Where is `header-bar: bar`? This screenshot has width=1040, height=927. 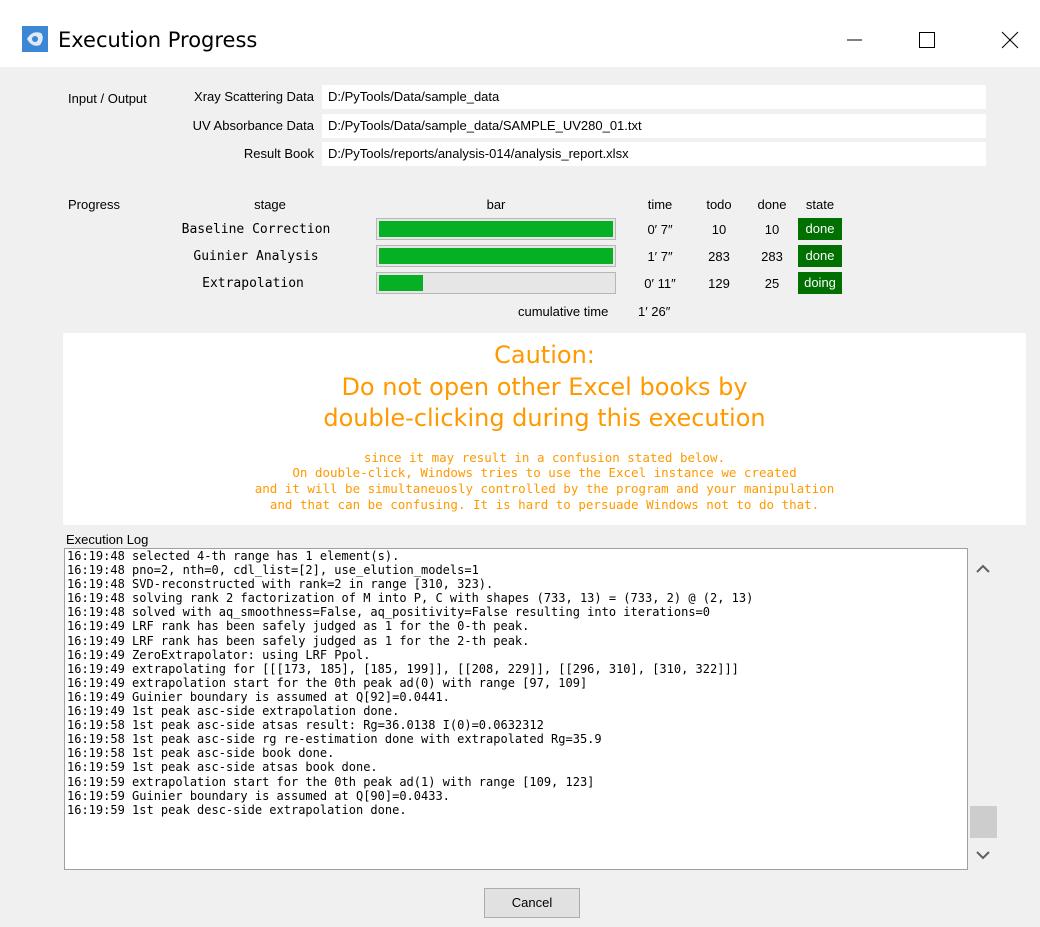
header-bar: bar is located at coordinates (496, 204).